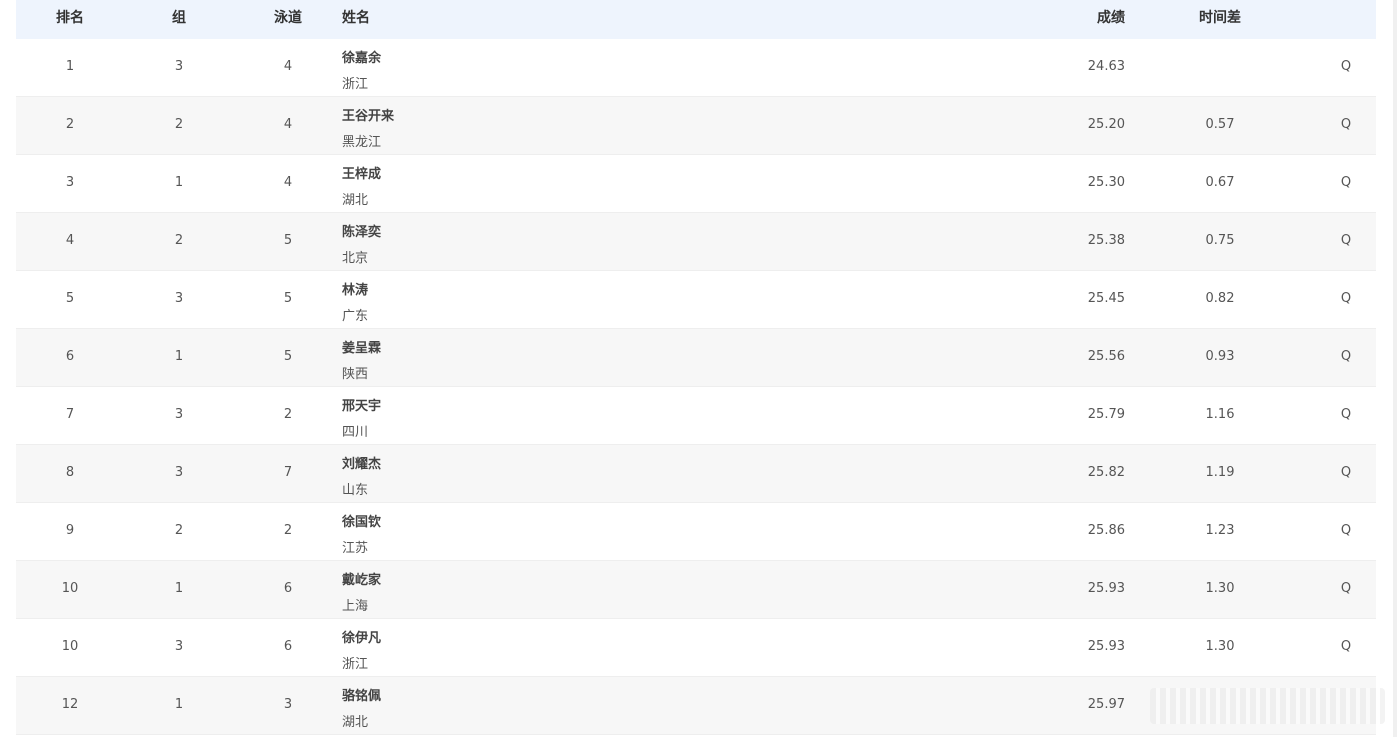 Image resolution: width=1397 pixels, height=737 pixels. Describe the element at coordinates (362, 580) in the screenshot. I see `athlete-name: 戴屹家` at that location.